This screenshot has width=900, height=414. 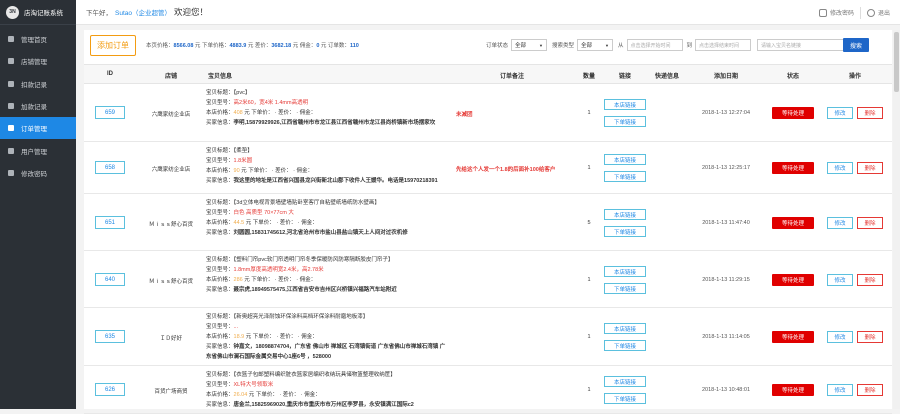 I want to click on sidebar-item-home: 管理首页, so click(x=38, y=39).